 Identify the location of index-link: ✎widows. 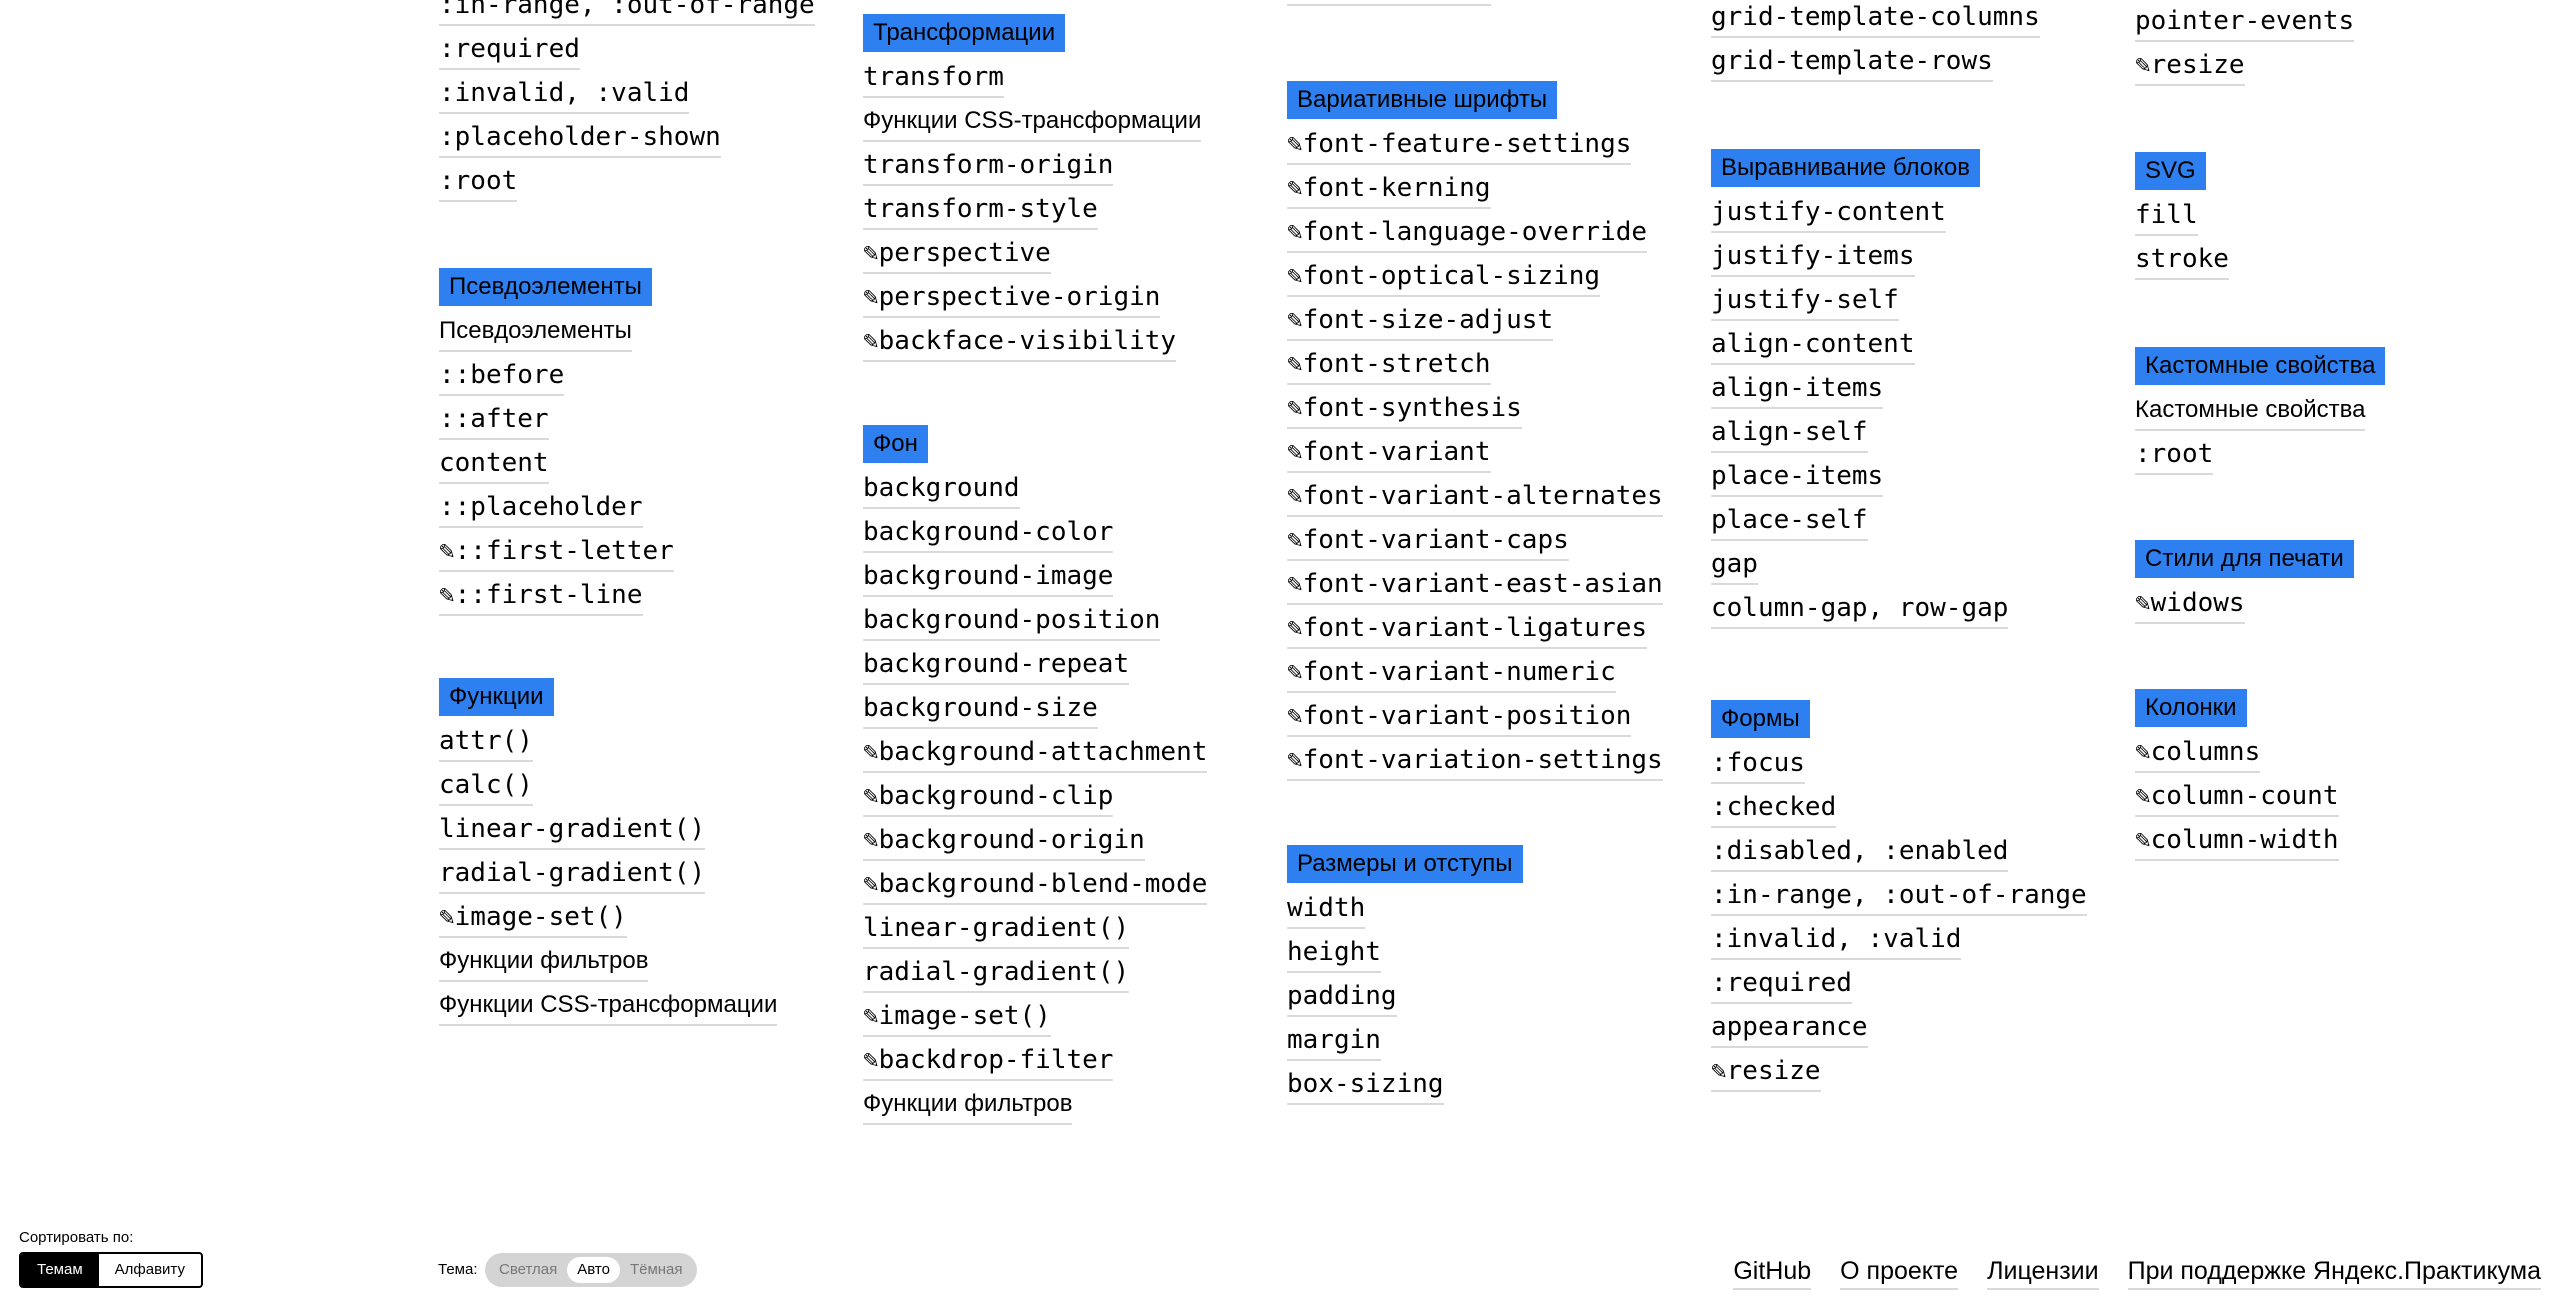
(2190, 604).